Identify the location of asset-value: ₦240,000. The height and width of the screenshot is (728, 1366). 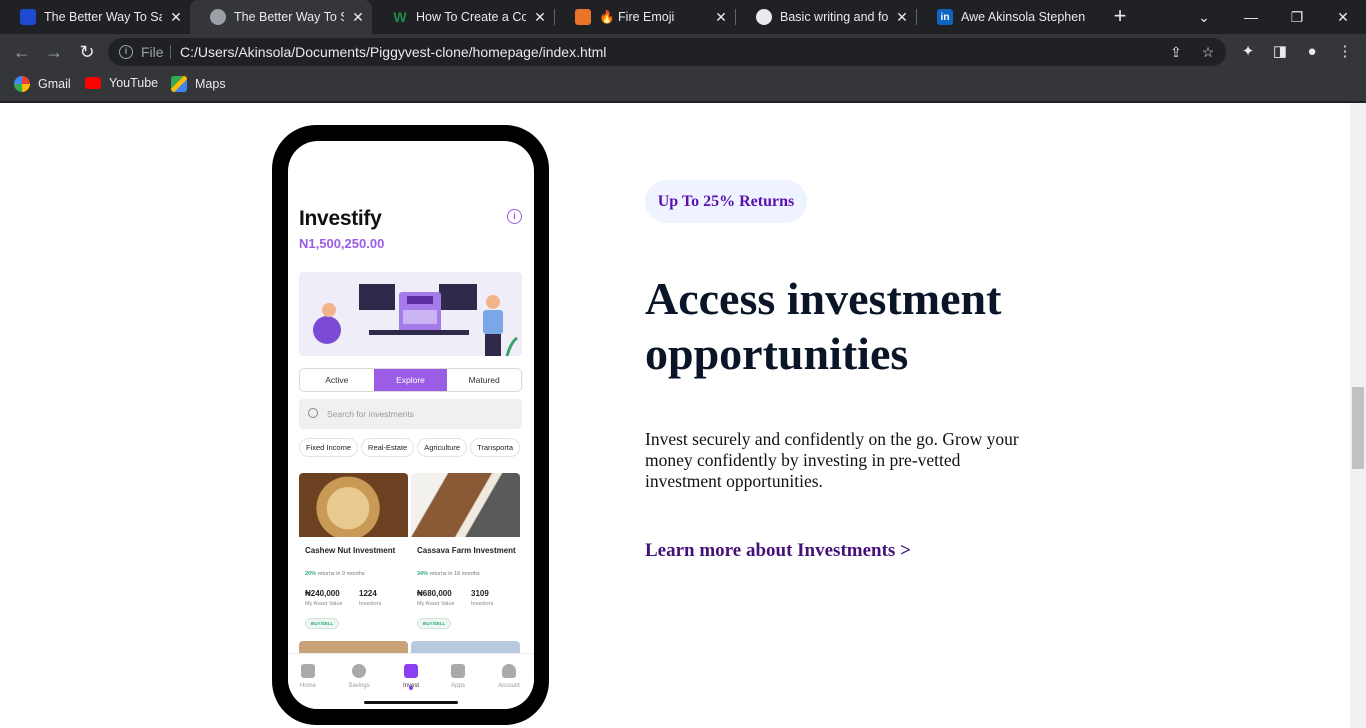
(322, 593).